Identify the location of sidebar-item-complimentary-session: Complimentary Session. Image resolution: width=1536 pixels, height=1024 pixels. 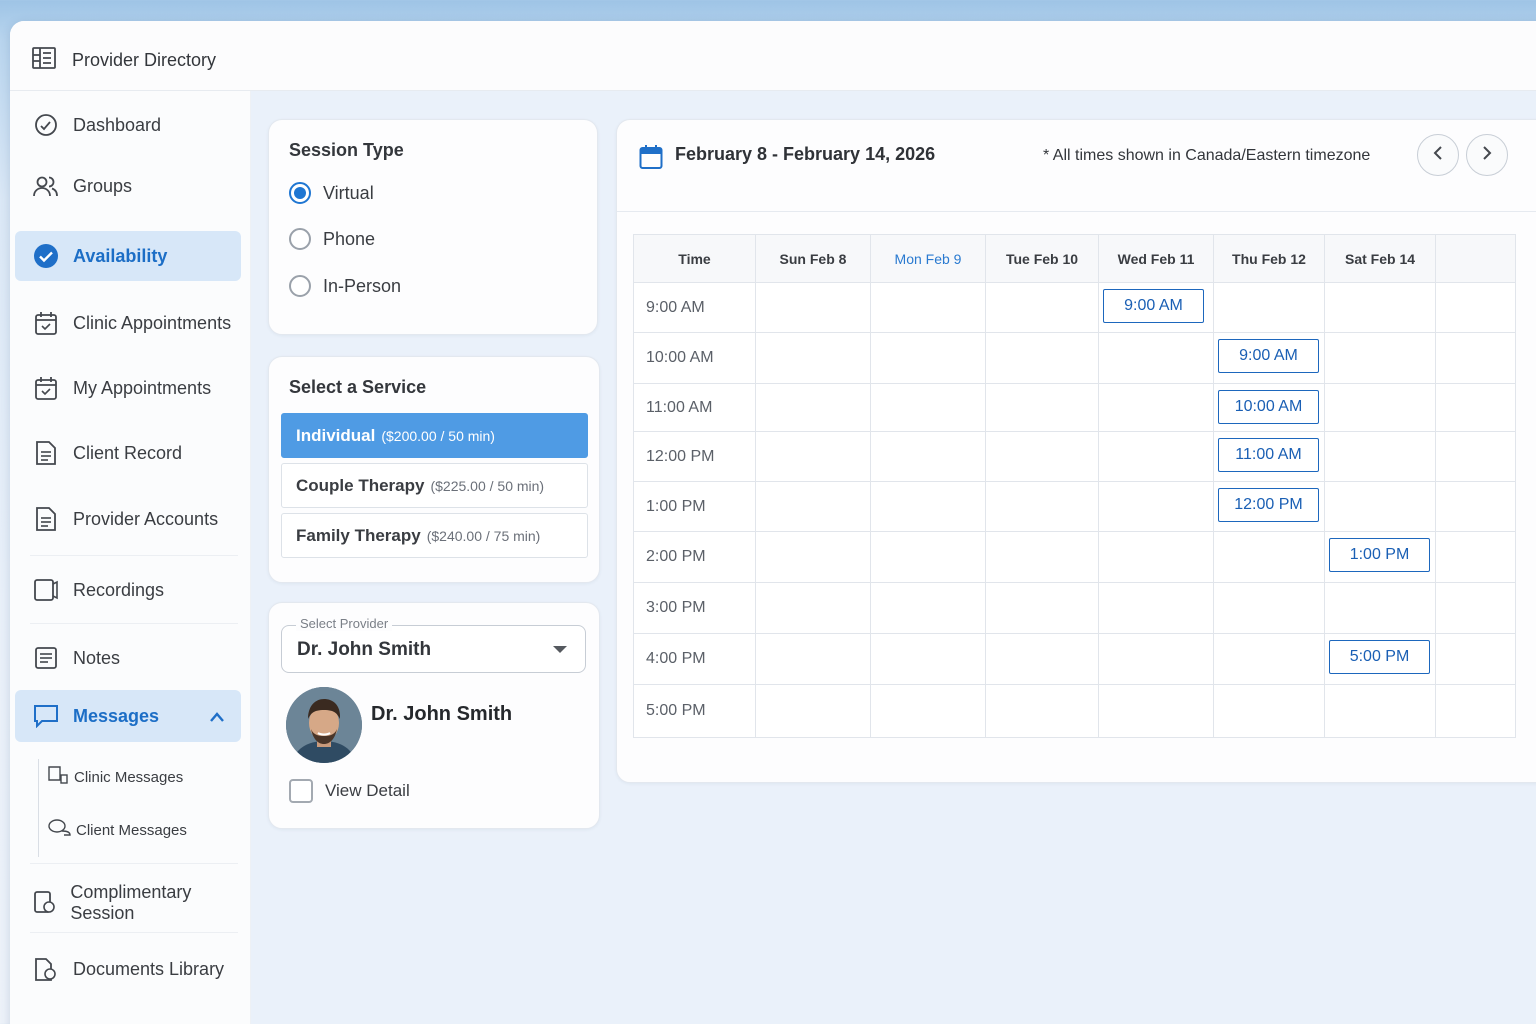
(128, 903).